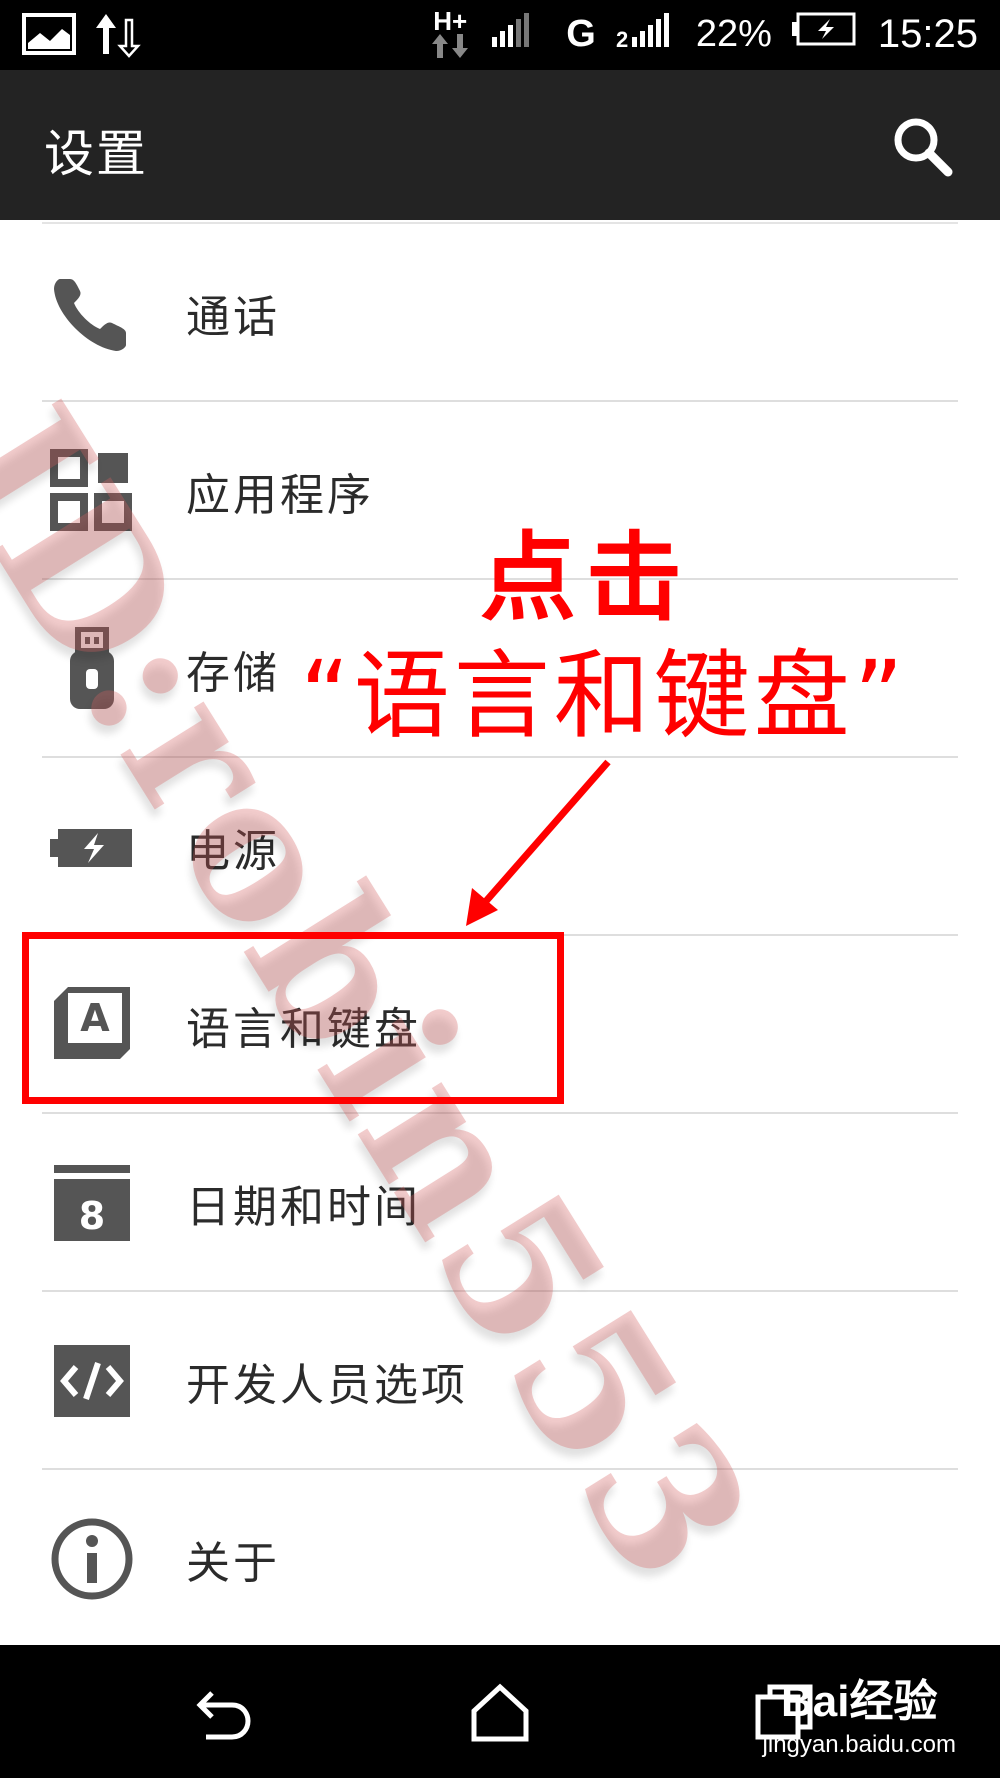 This screenshot has height=1778, width=1000. Describe the element at coordinates (538, 842) in the screenshot. I see `annotation-arrow` at that location.